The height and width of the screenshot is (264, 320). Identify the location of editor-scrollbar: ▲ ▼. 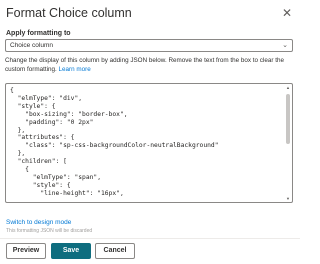
(288, 143).